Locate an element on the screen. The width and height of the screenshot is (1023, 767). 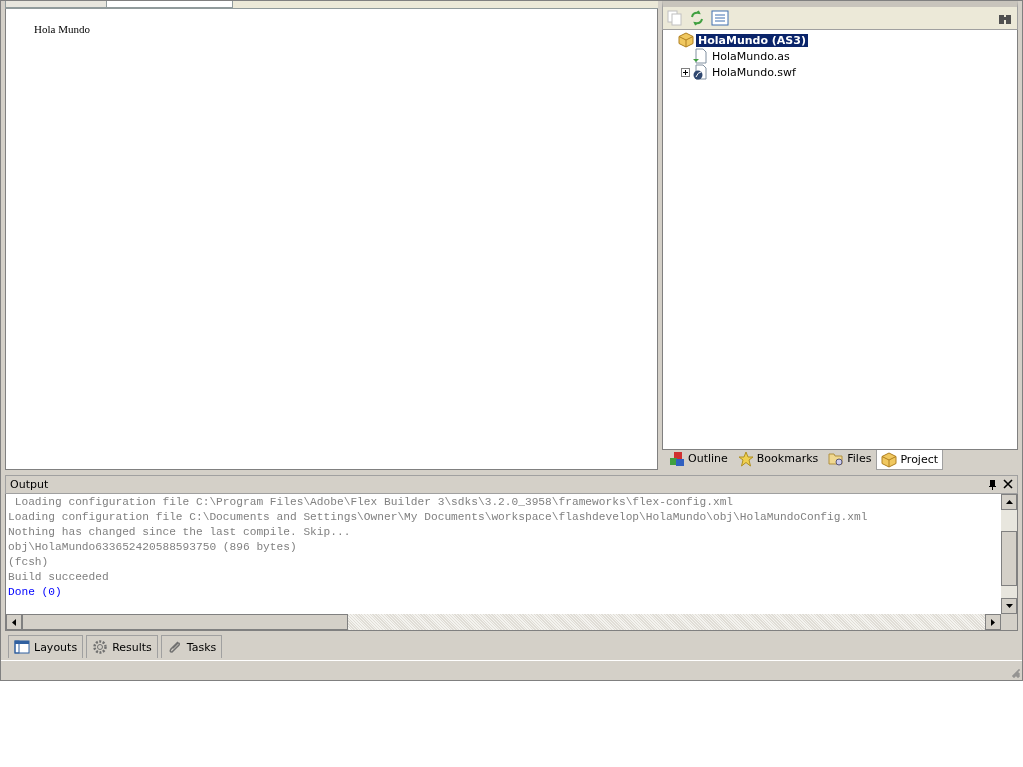
log-line: Build succeeded is located at coordinates (59, 577).